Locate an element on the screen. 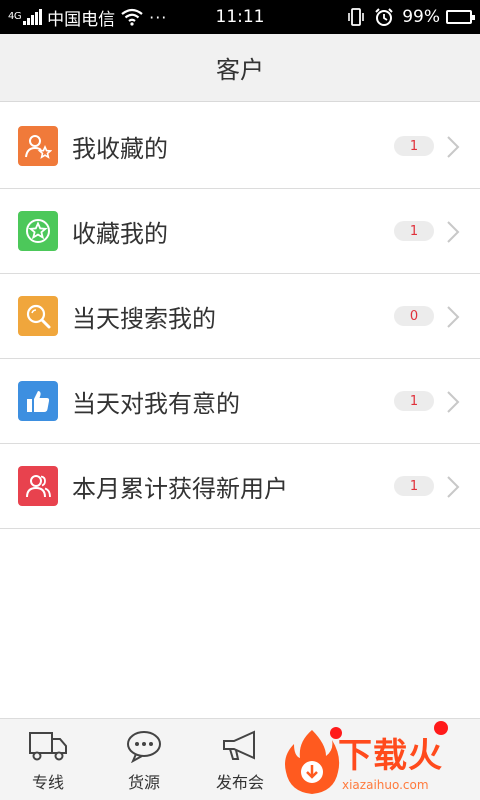 Image resolution: width=480 pixels, height=800 pixels. users-icon is located at coordinates (38, 486).